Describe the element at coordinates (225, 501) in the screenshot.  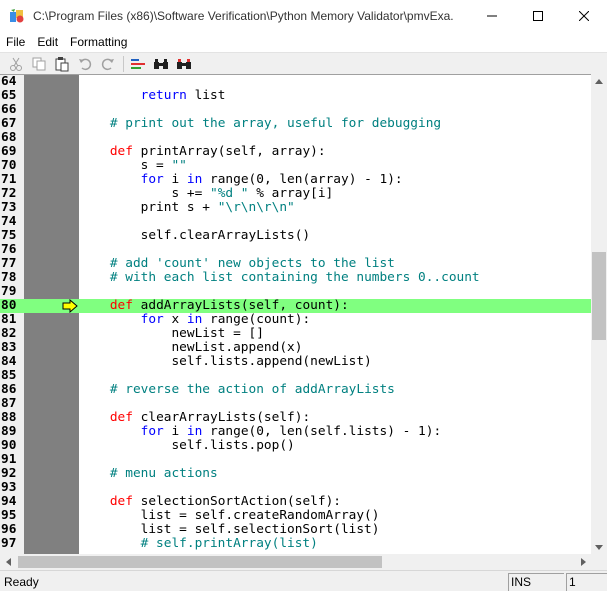
I see `code-text: def selectionSortAction(self):` at that location.